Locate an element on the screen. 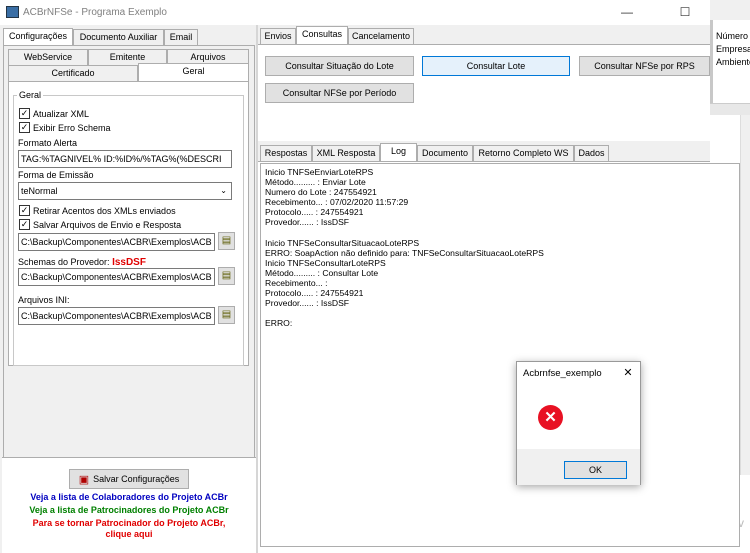 Image resolution: width=750 pixels, height=553 pixels. tab-documento: Documento is located at coordinates (445, 153).